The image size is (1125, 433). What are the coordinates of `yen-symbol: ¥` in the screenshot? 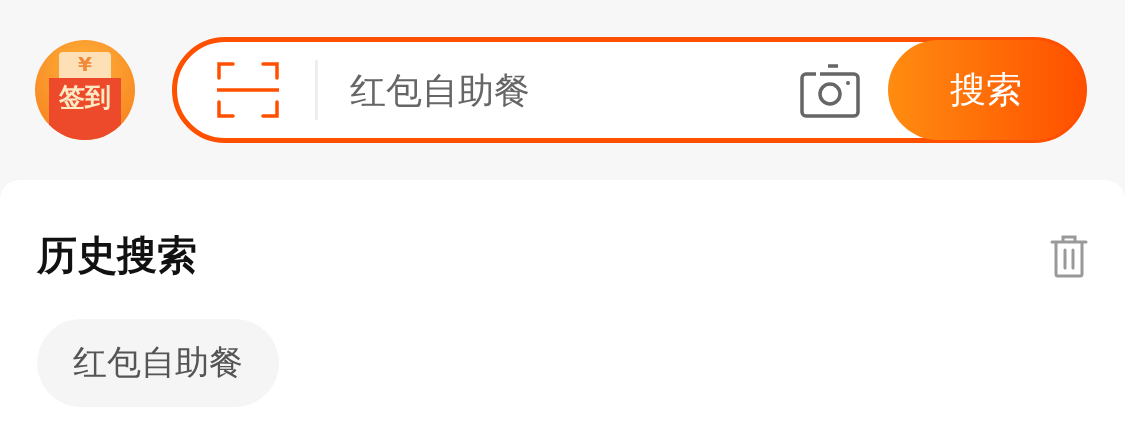 It's located at (85, 65).